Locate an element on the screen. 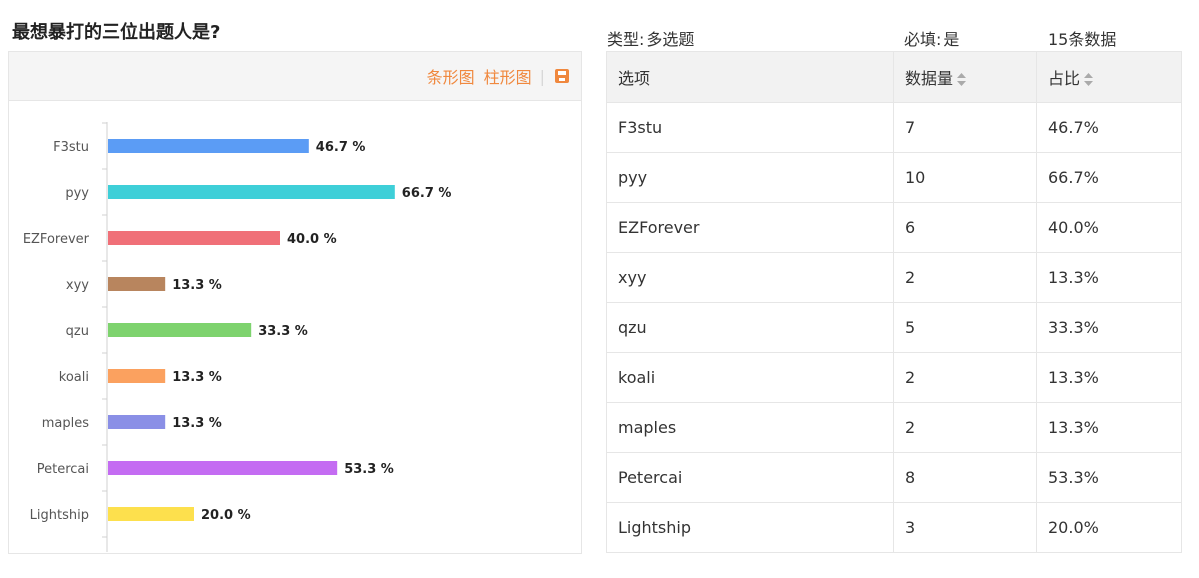 This screenshot has width=1199, height=578. column-header-ratio: 占比 is located at coordinates (1109, 77).